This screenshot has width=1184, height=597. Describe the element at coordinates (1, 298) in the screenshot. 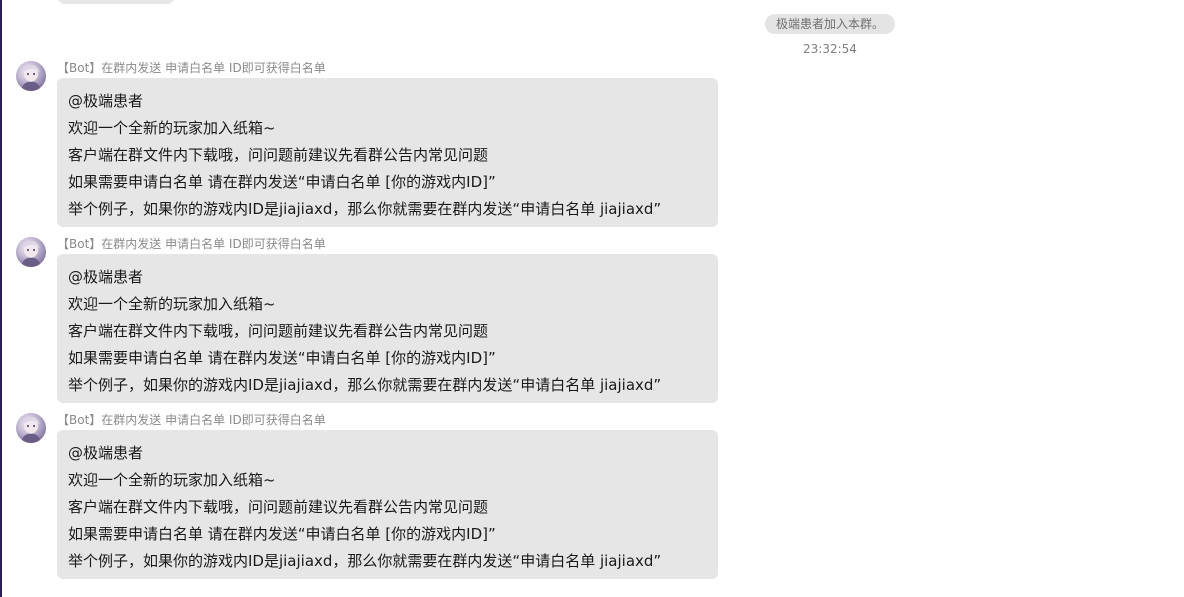

I see `window-left-edge` at that location.